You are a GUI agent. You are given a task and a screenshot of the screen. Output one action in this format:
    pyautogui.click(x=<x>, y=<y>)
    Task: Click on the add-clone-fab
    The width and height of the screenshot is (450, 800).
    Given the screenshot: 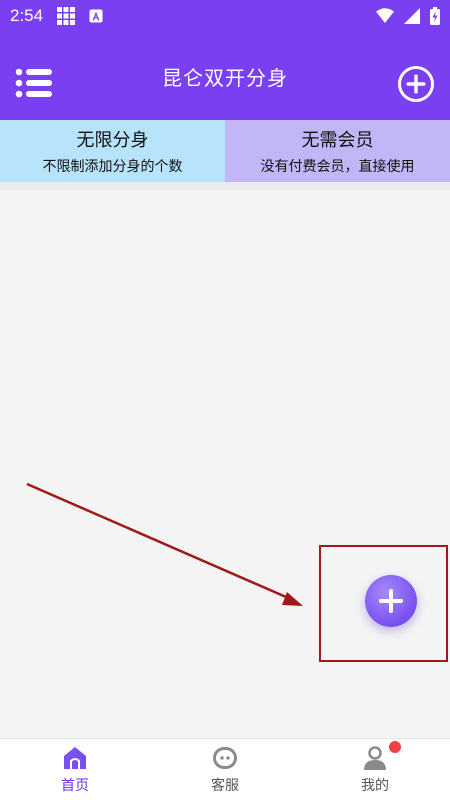 What is the action you would take?
    pyautogui.click(x=391, y=601)
    